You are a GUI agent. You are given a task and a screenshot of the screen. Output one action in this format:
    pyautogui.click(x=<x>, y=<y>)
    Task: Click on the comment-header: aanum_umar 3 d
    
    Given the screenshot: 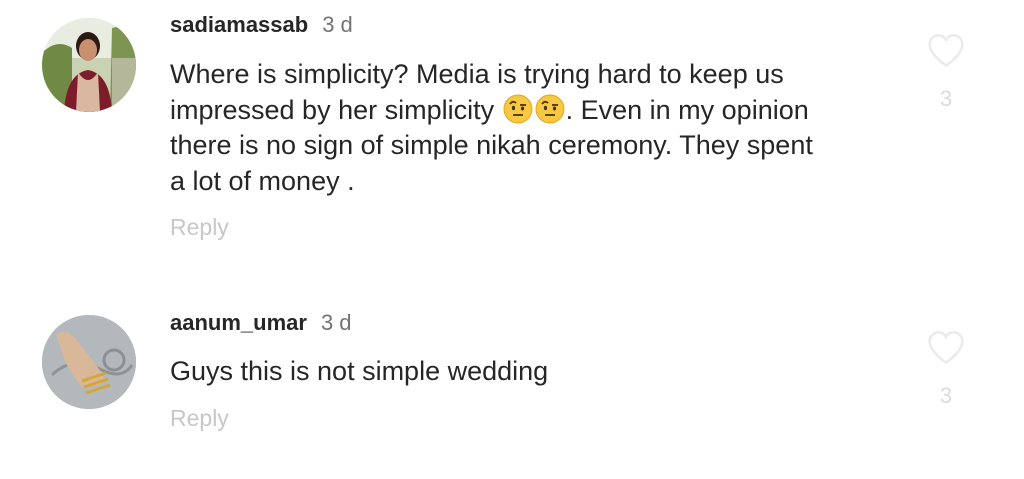 What is the action you would take?
    pyautogui.click(x=261, y=325)
    